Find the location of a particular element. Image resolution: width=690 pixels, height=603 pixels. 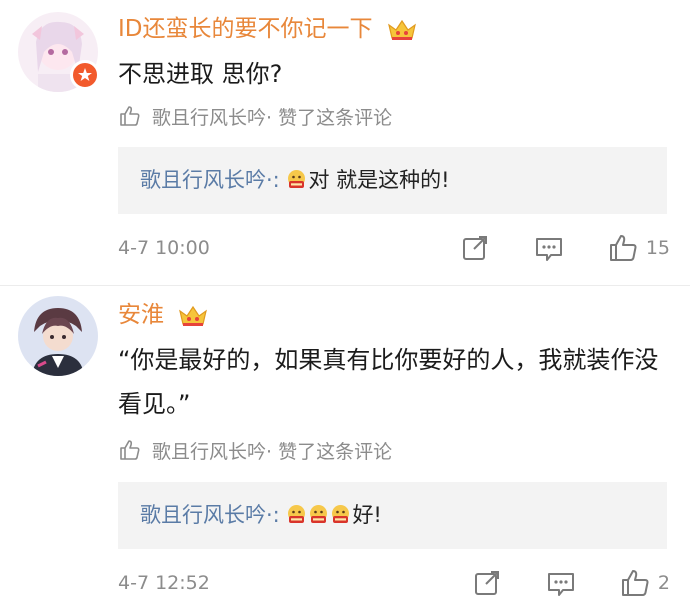

comment-actions: 2 is located at coordinates (571, 583).